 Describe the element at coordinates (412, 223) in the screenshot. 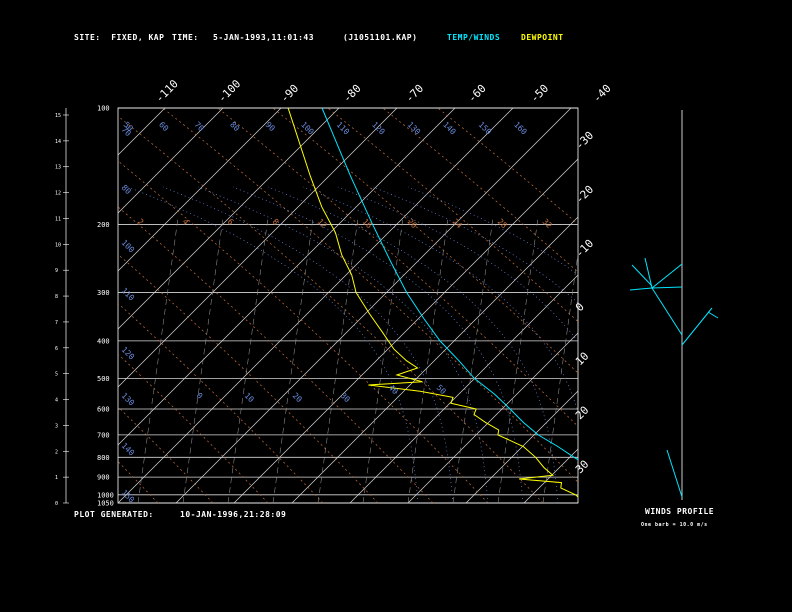

I see `mixing-ratio-label: 20` at that location.